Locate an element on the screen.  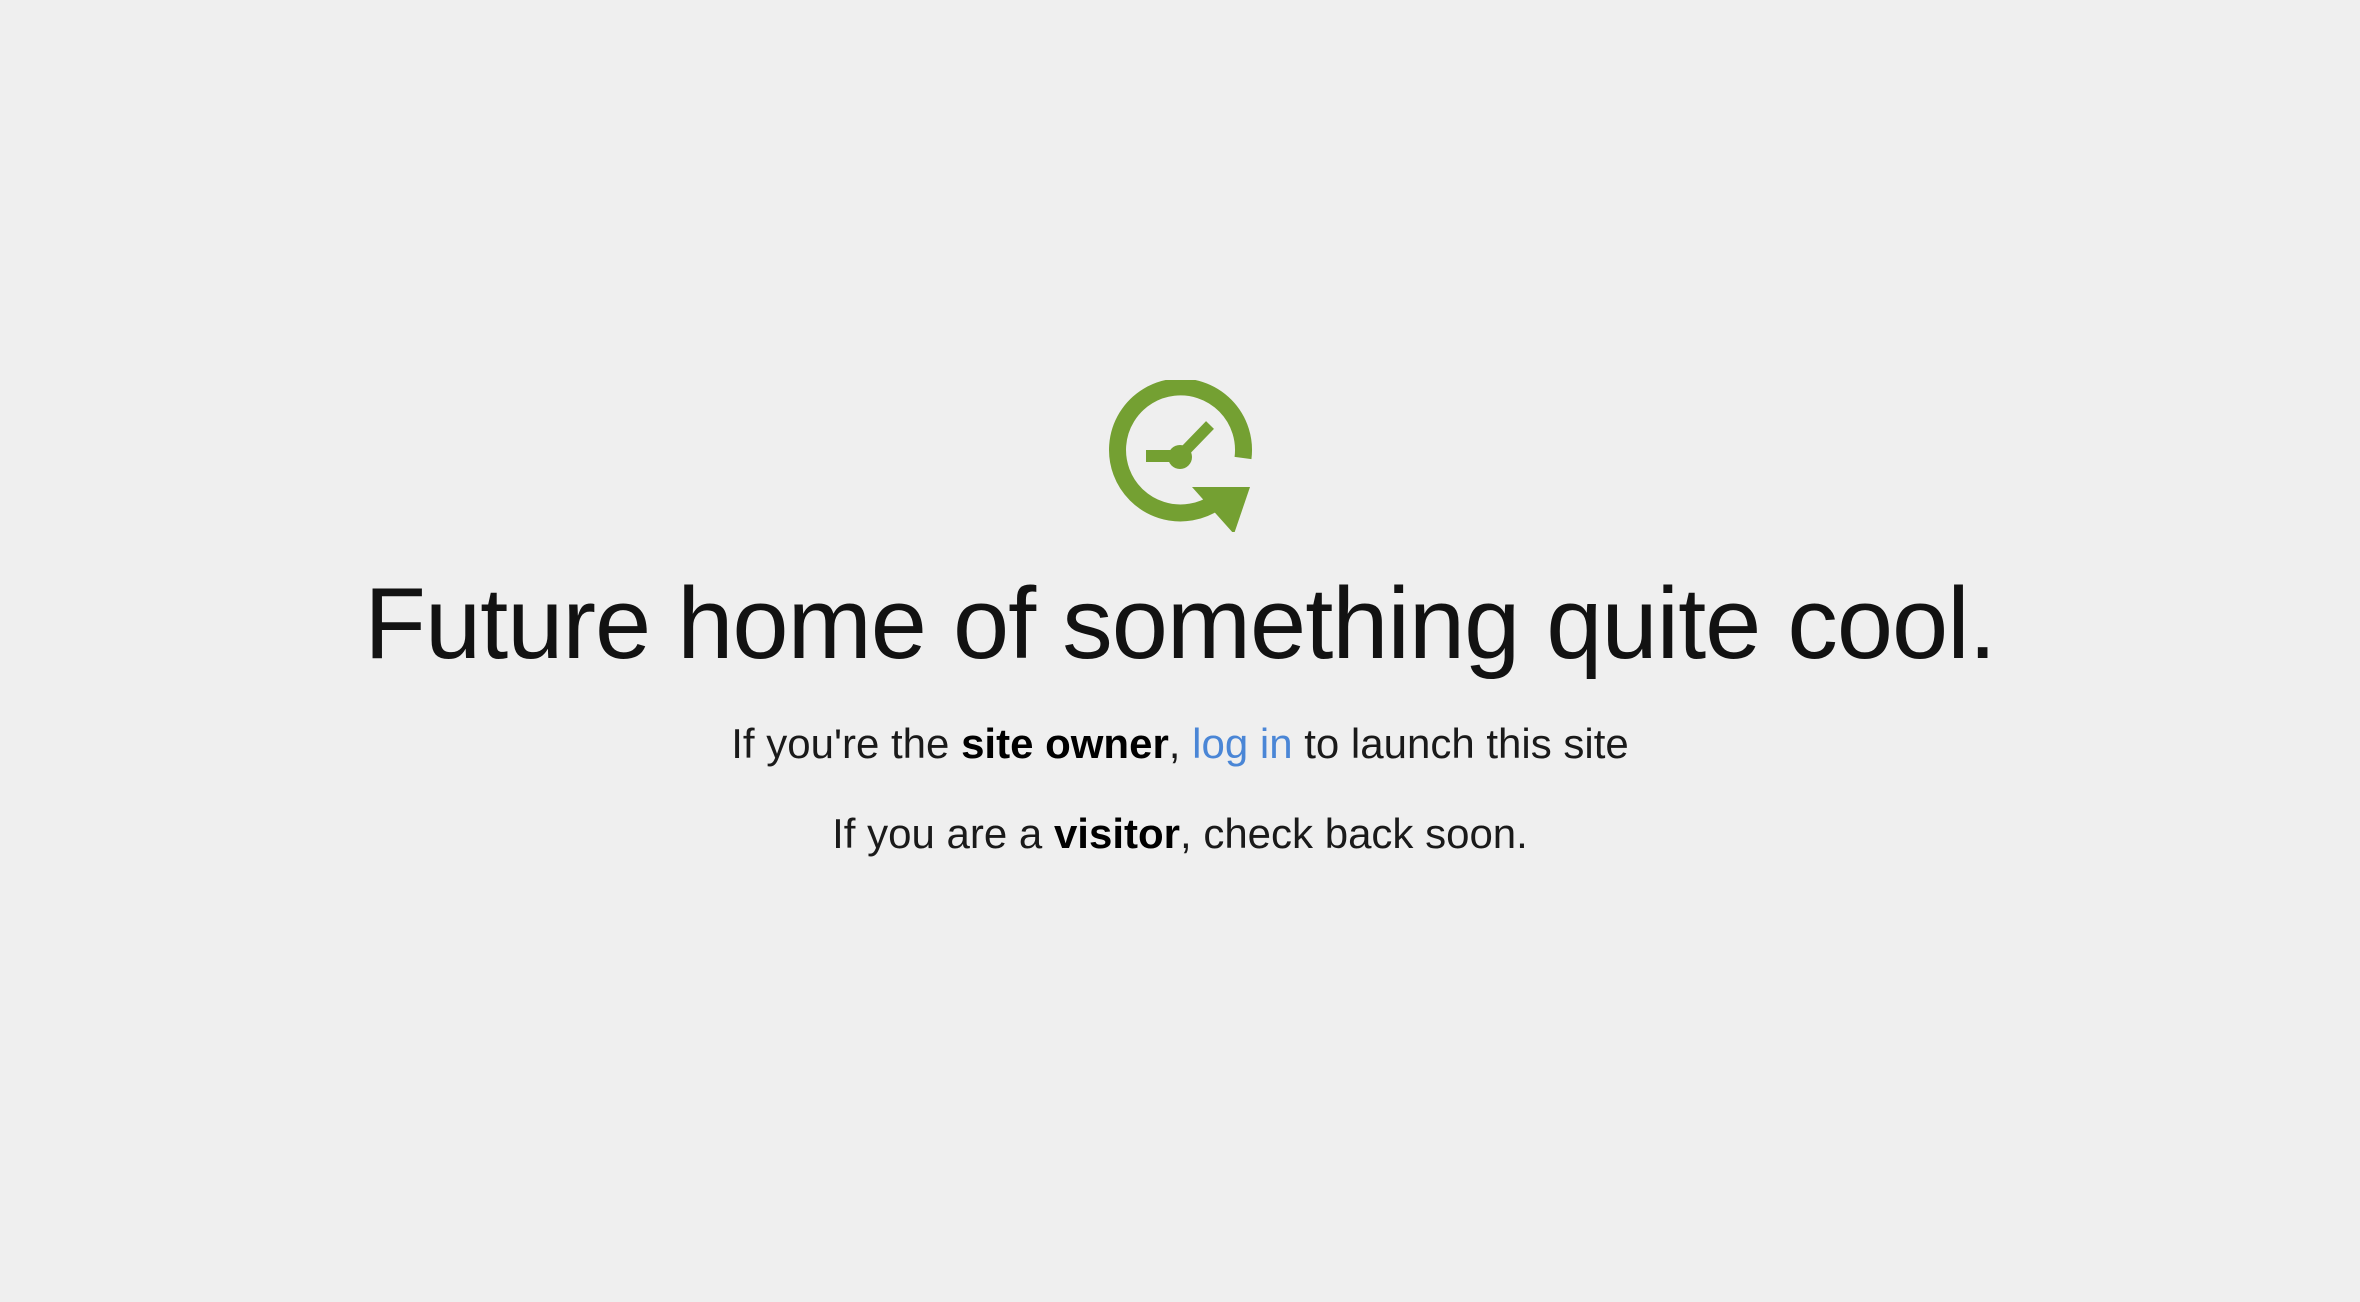
log-in-link: log in is located at coordinates (1242, 743).